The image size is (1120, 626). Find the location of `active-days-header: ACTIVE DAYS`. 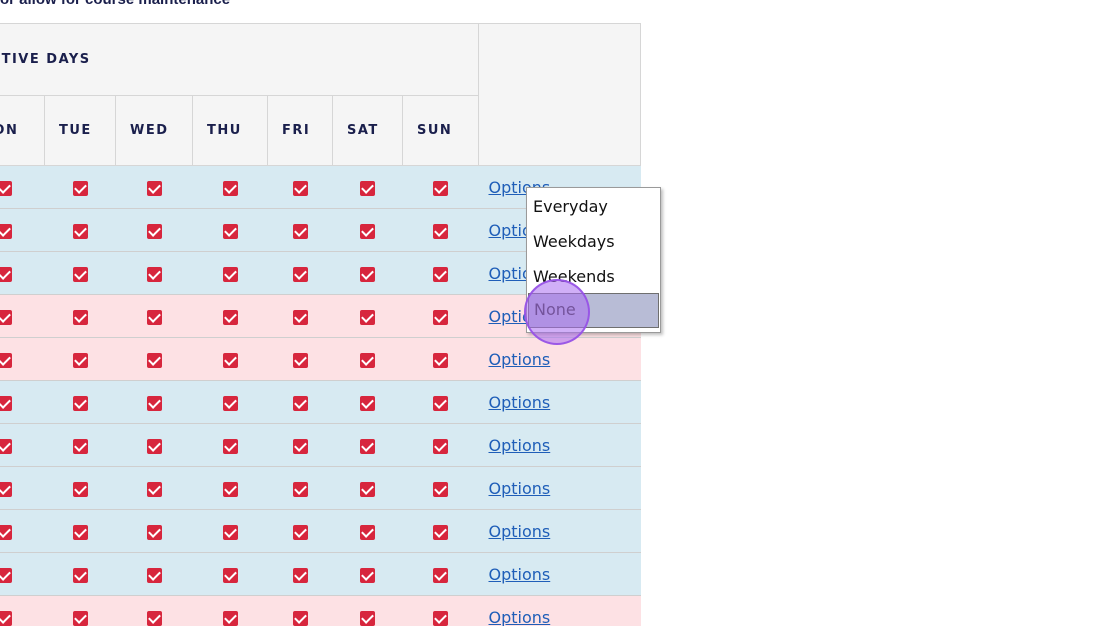

active-days-header: ACTIVE DAYS is located at coordinates (239, 59).